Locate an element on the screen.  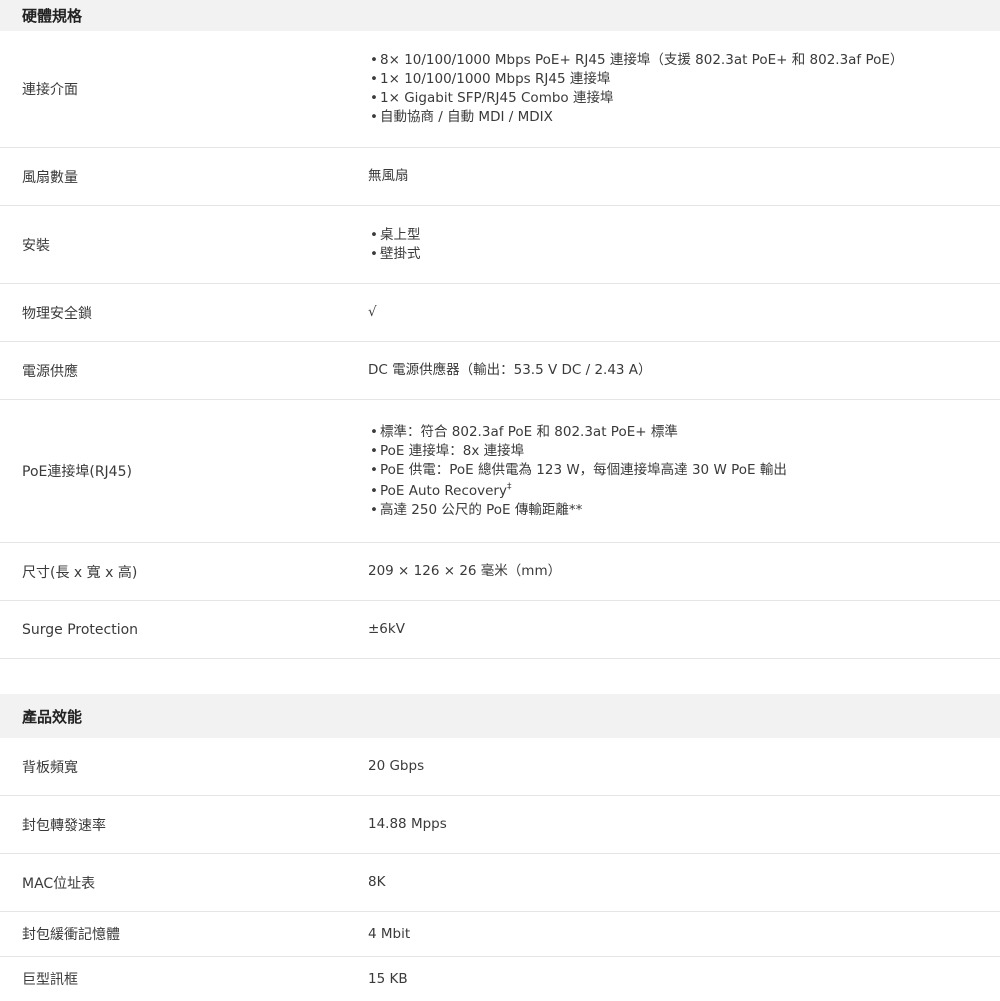
list-item: • 1× 10/100/1000 Mbps RJ45 連接埠 is located at coordinates (490, 79).